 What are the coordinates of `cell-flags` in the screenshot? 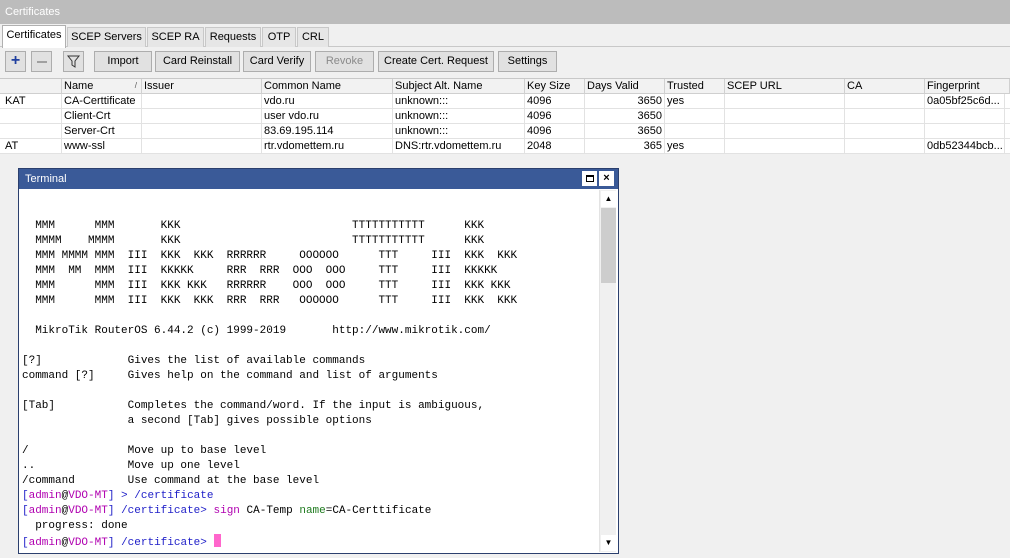 It's located at (31, 116).